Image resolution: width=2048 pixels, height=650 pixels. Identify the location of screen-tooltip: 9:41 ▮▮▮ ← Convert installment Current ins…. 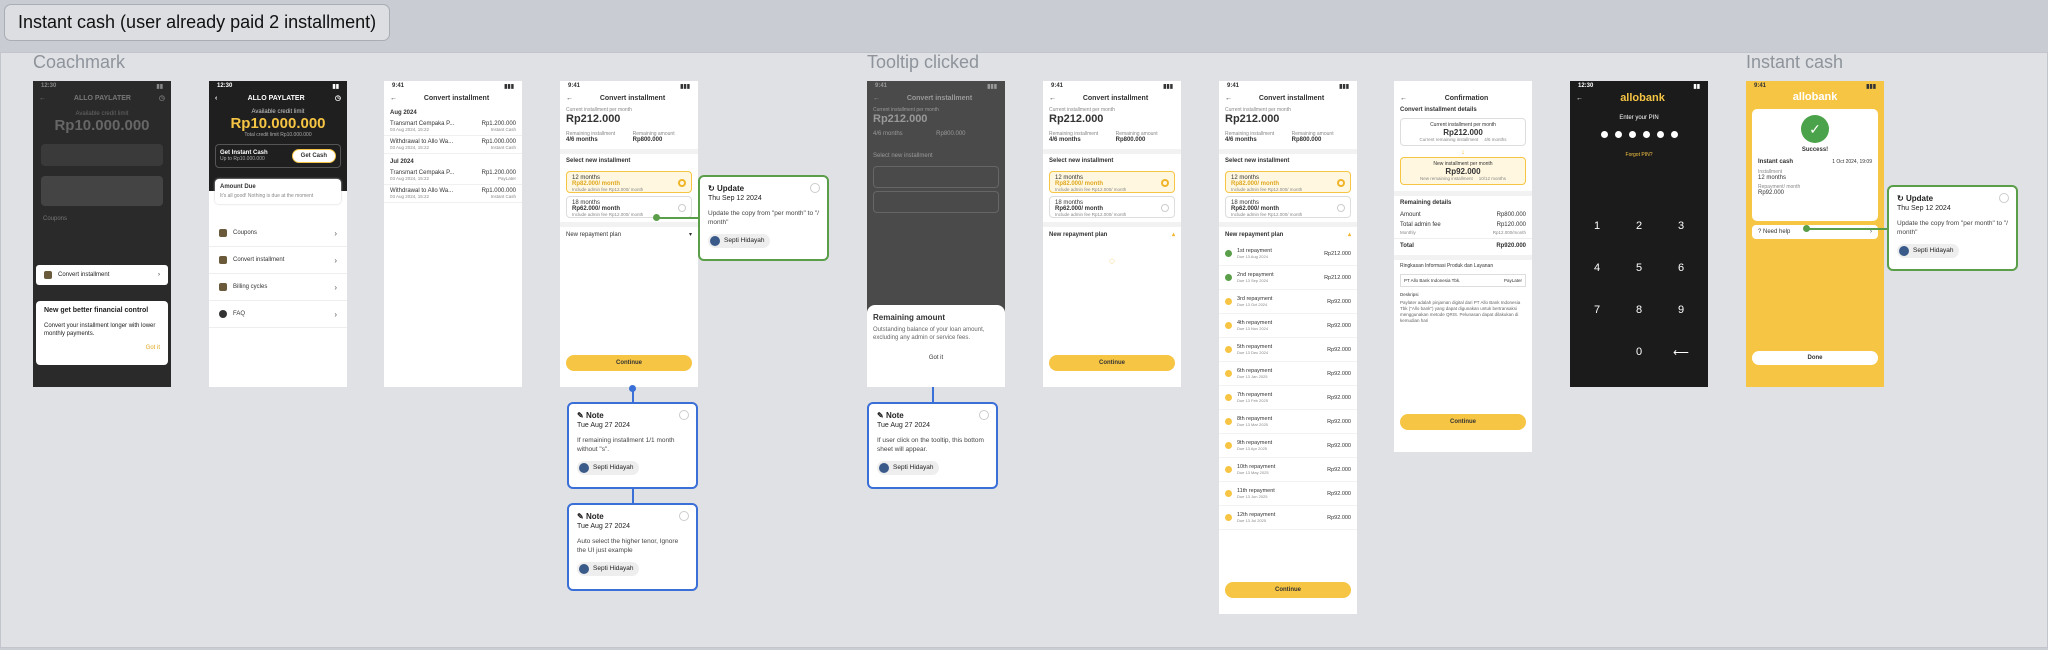
(936, 234).